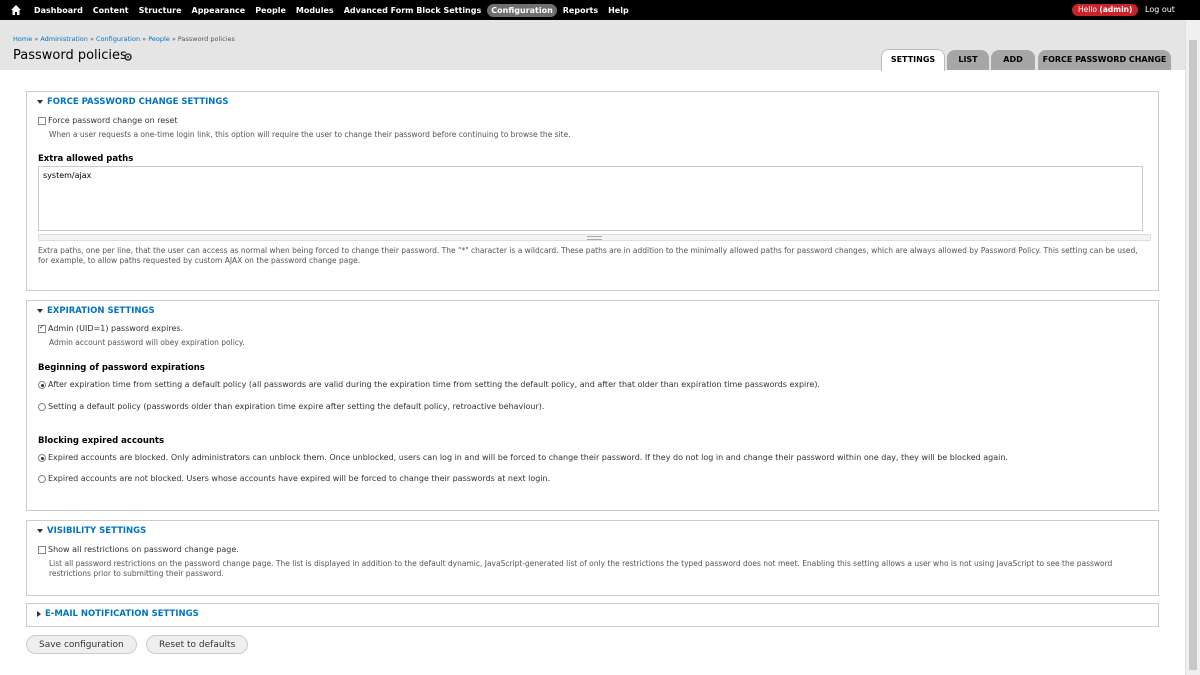  What do you see at coordinates (913, 60) in the screenshot?
I see `tab-settings: SETTINGS` at bounding box center [913, 60].